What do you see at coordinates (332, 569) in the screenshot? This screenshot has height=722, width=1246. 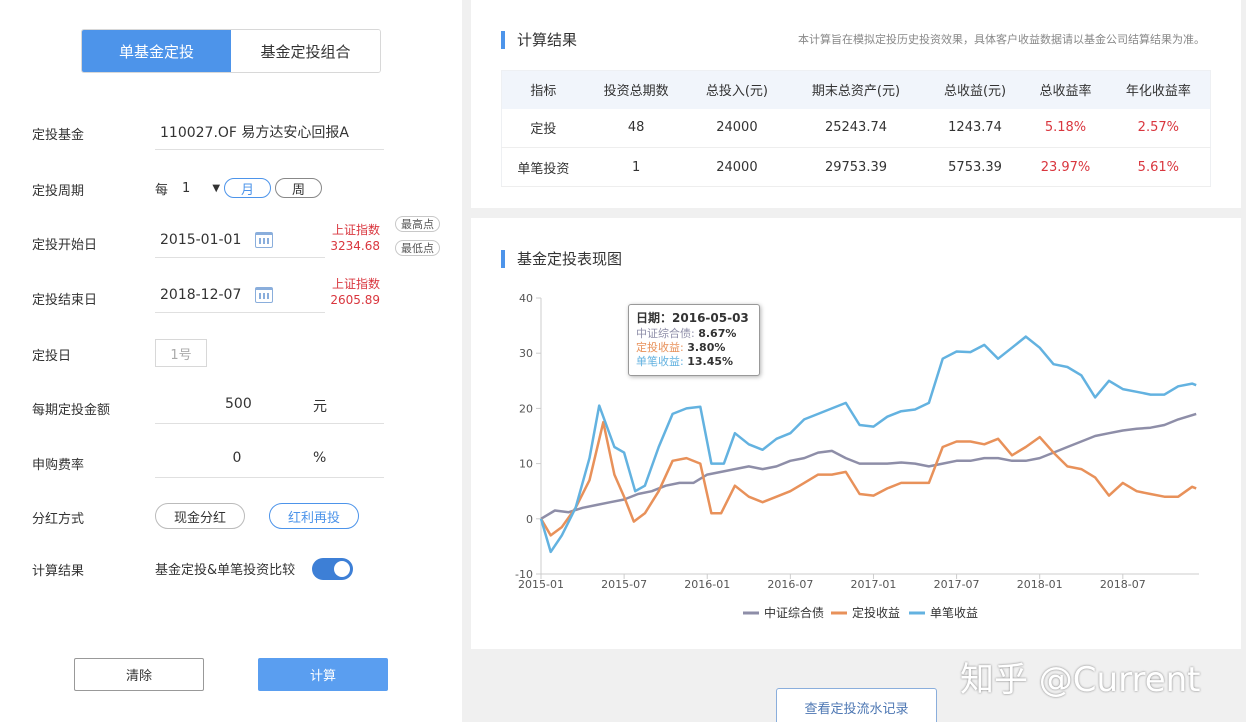 I see `compare-toggle` at bounding box center [332, 569].